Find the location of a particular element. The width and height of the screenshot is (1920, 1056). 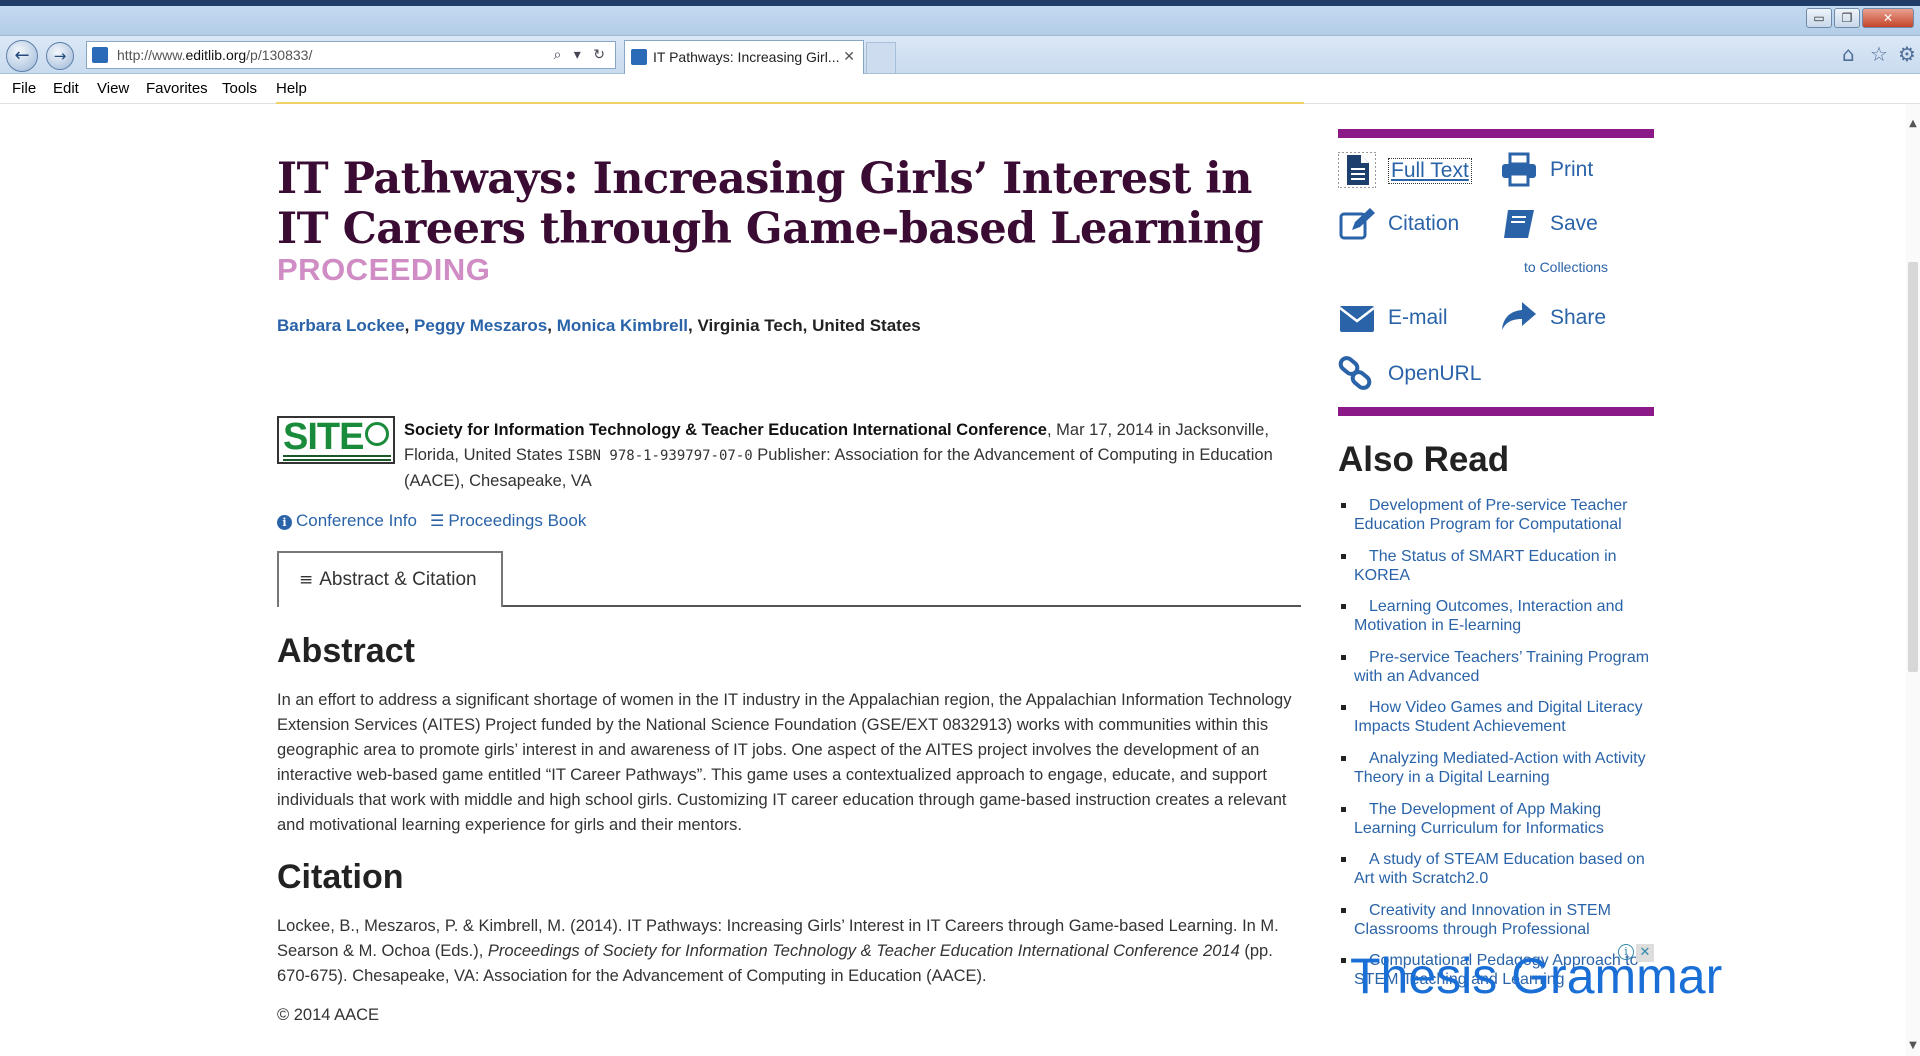

abstract-heading: Abstract is located at coordinates (346, 651).